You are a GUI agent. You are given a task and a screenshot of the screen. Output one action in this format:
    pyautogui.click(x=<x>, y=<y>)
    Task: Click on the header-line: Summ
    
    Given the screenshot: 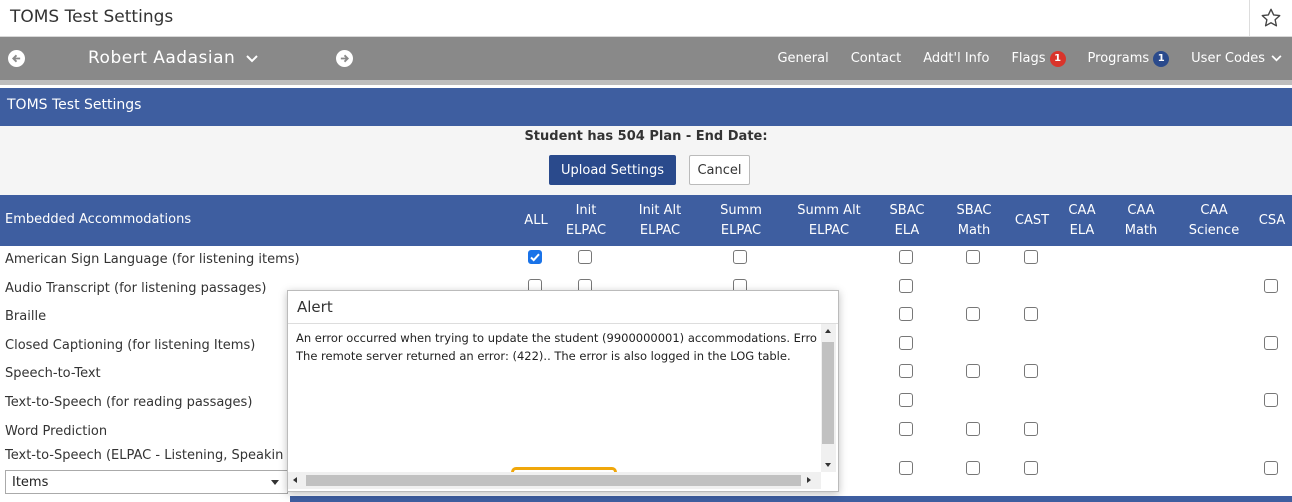 What is the action you would take?
    pyautogui.click(x=741, y=210)
    